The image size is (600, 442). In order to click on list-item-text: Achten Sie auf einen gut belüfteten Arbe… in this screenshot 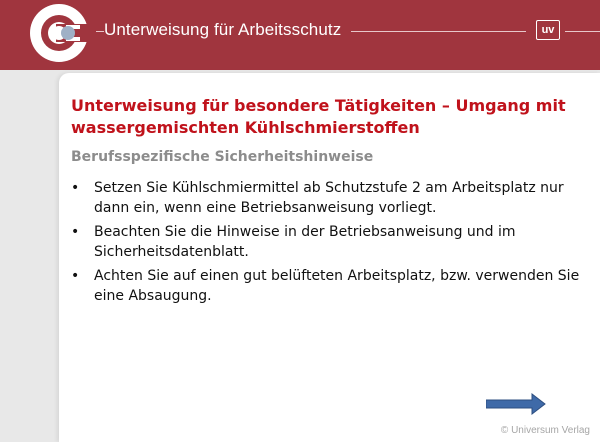, I will do `click(337, 286)`.